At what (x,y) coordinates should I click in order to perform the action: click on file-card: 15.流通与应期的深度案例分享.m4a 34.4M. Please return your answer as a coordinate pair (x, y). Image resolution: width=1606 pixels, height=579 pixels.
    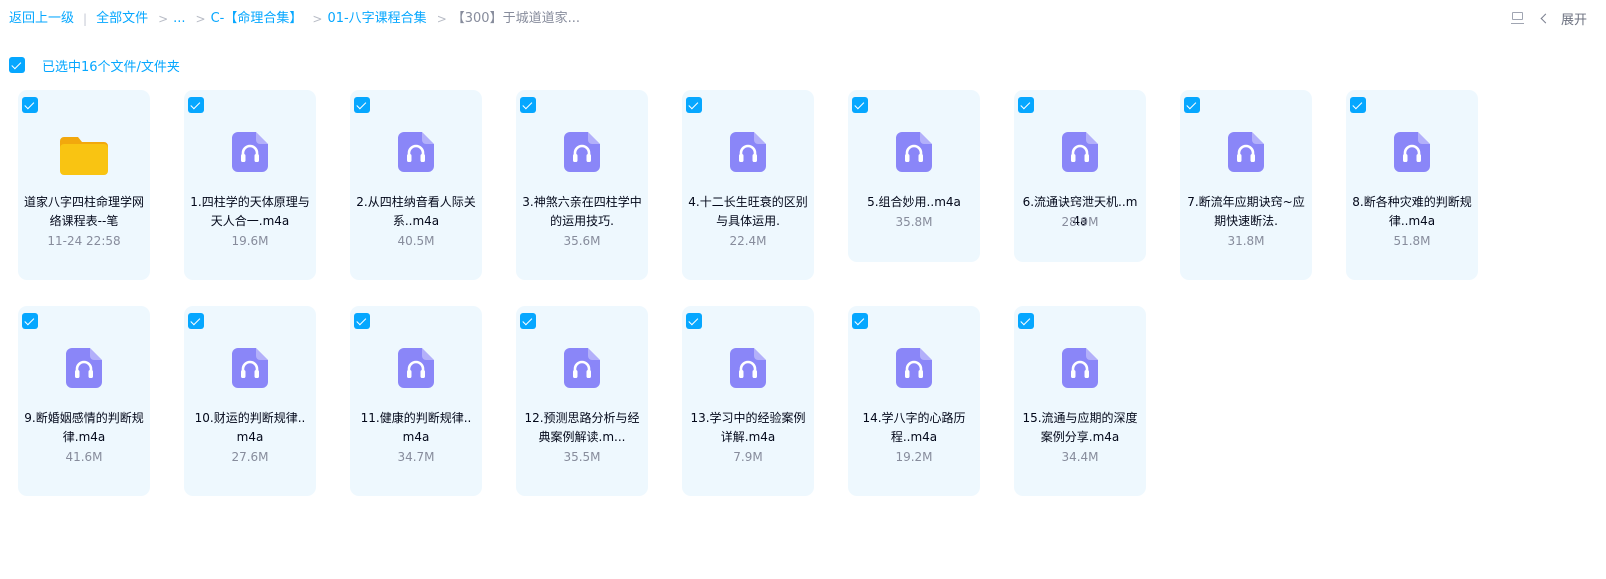
    Looking at the image, I should click on (1080, 401).